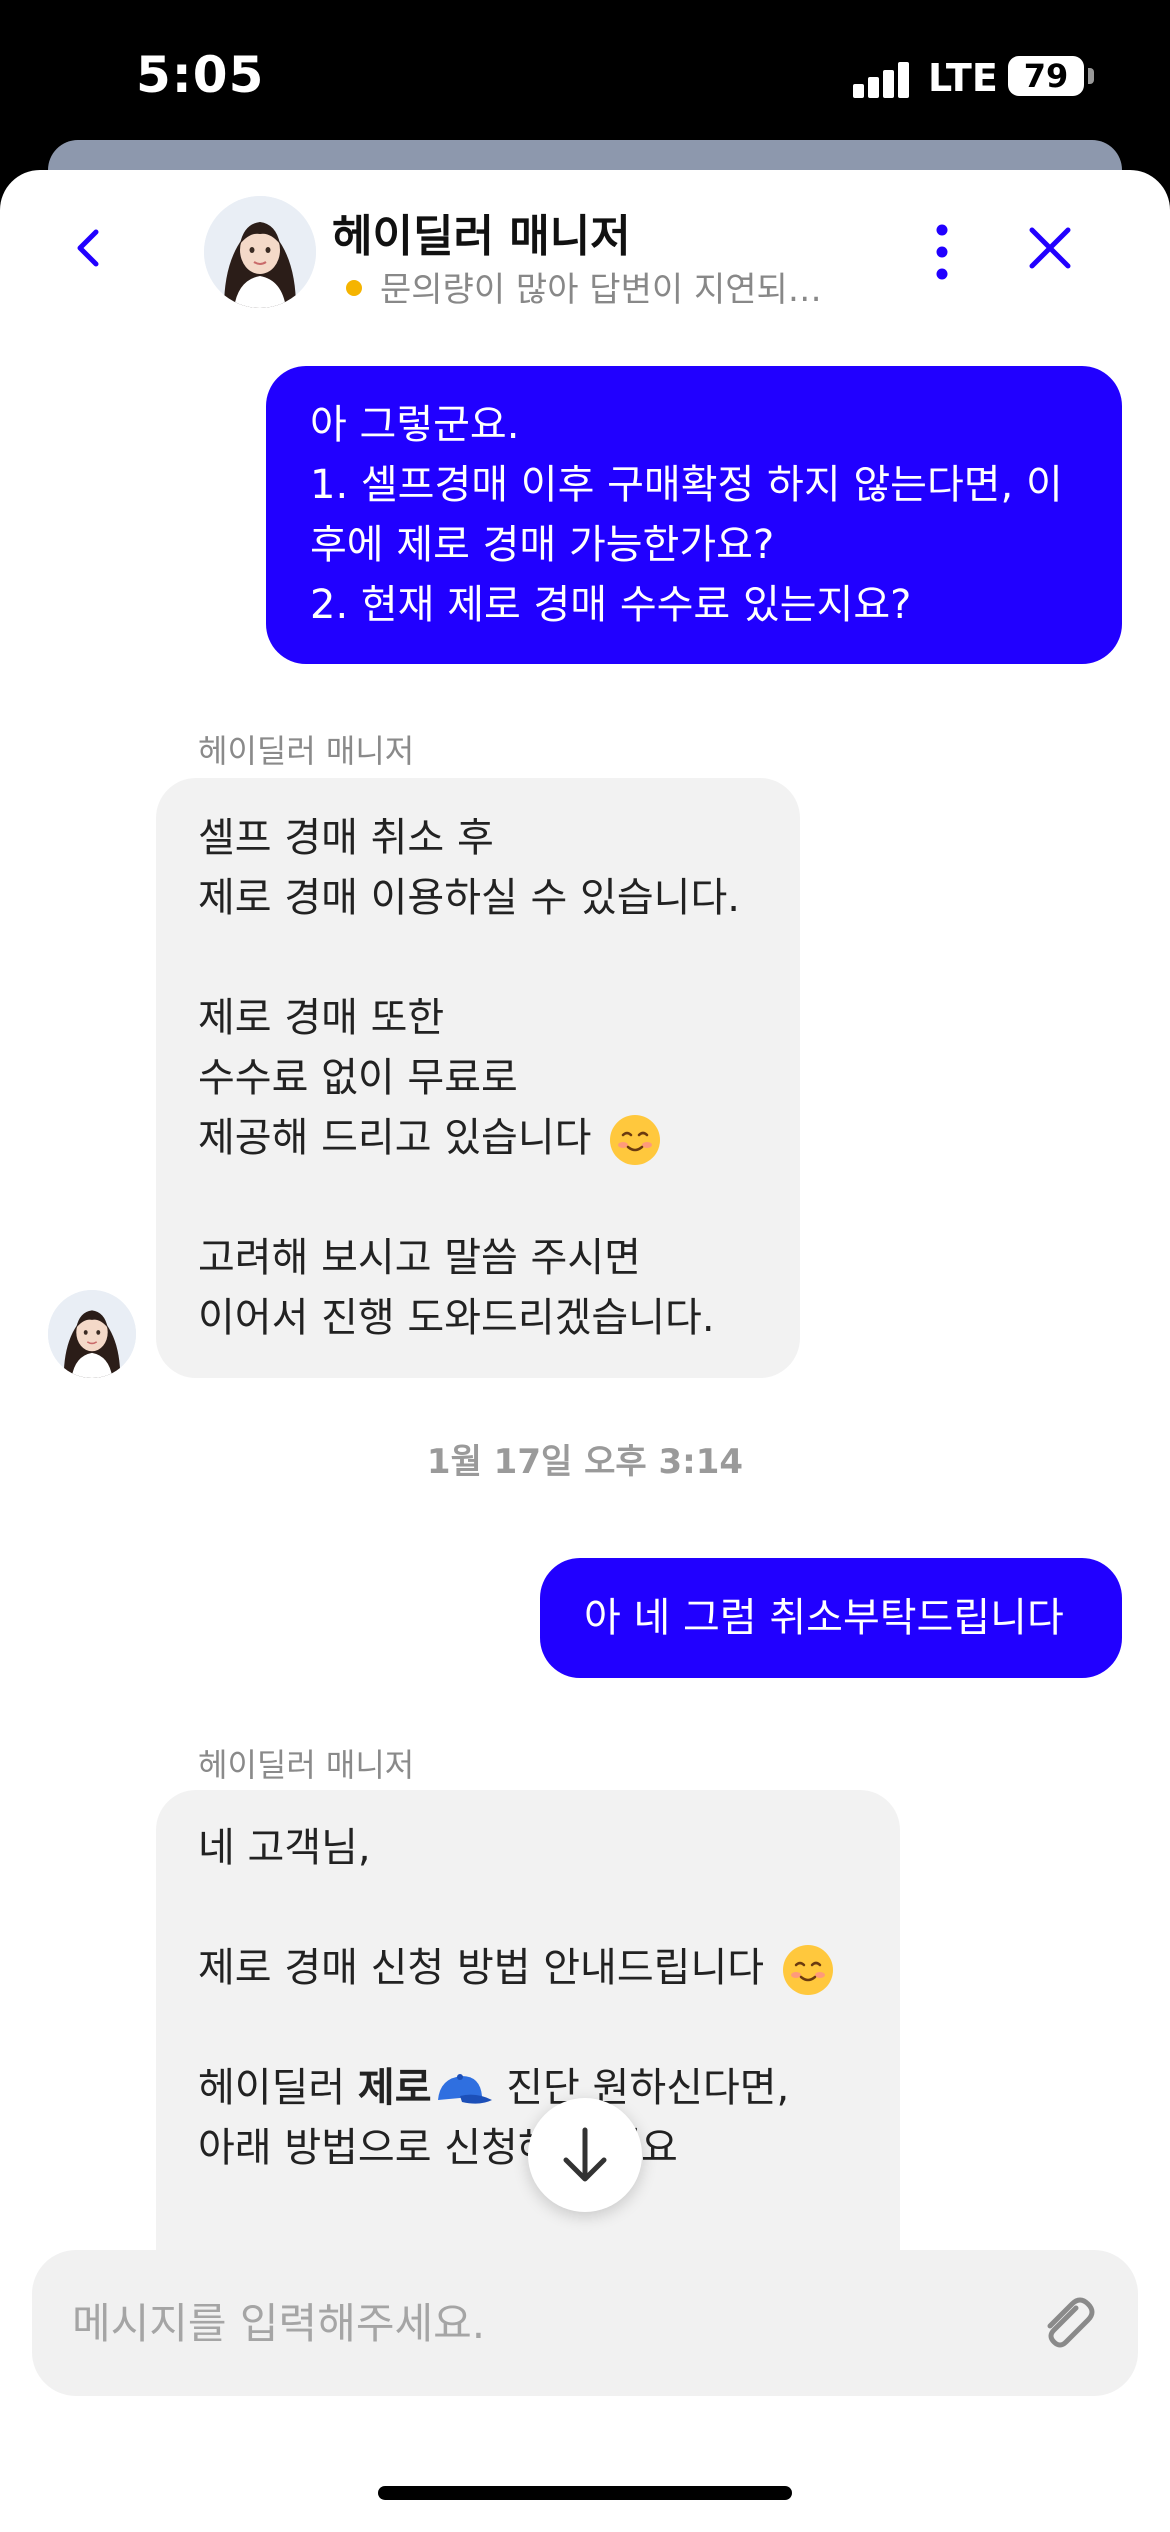 Image resolution: width=1170 pixels, height=2532 pixels. I want to click on status-time: 5:05, so click(200, 75).